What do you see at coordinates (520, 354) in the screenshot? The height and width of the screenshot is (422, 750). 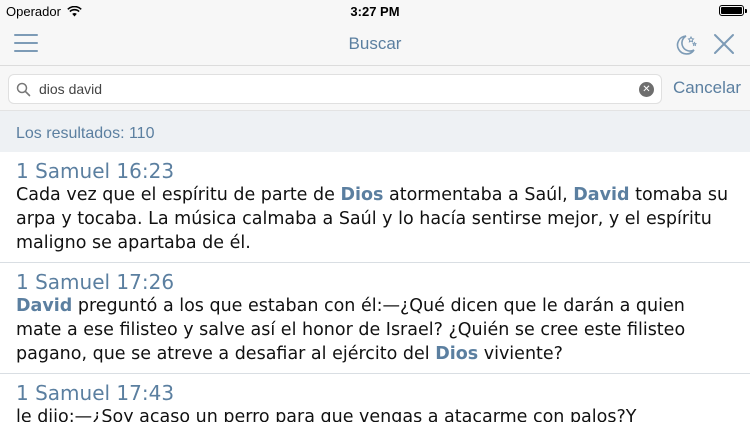 I see `text-segment: viviente?` at bounding box center [520, 354].